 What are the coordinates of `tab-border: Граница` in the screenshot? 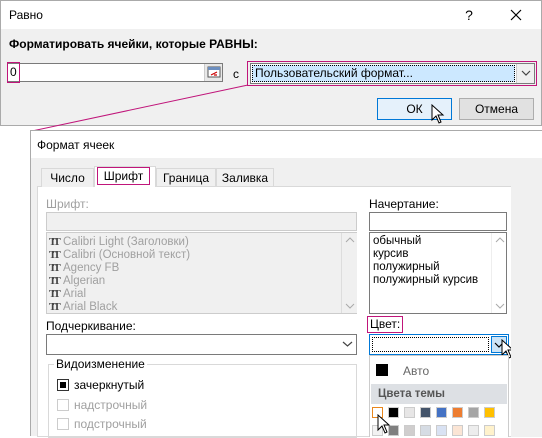 It's located at (186, 177).